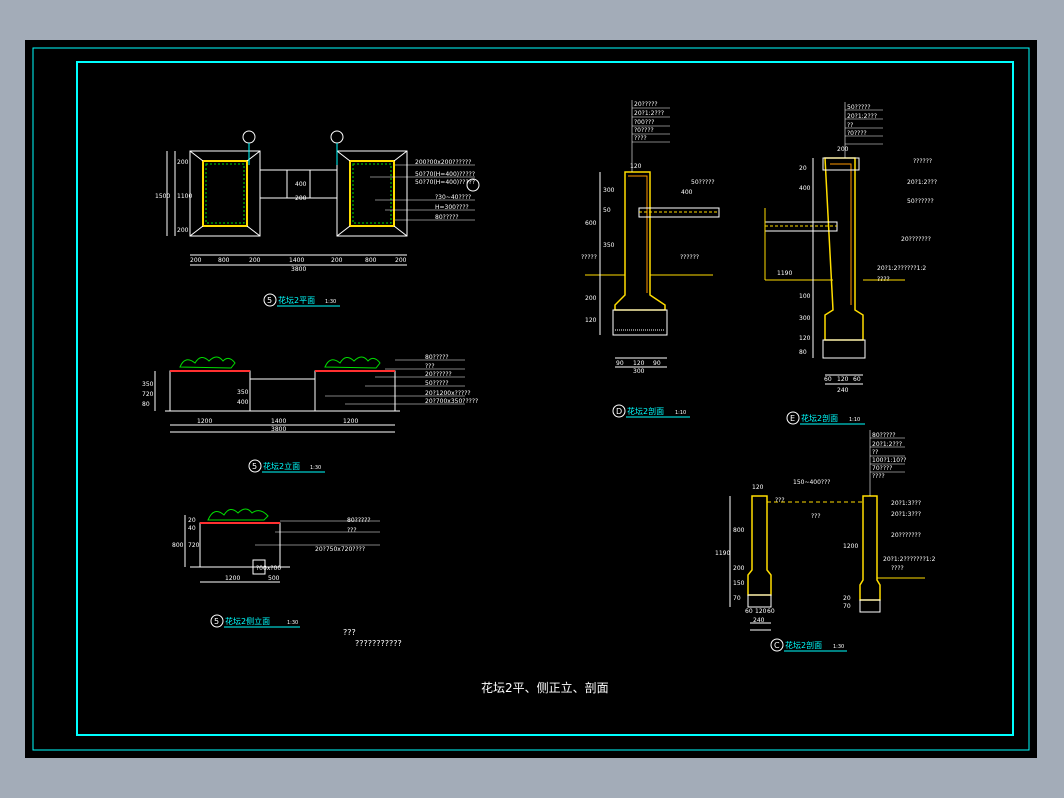 Image resolution: width=1064 pixels, height=798 pixels. What do you see at coordinates (906, 514) in the screenshot?
I see `sc-label-4: 20?1:3???` at bounding box center [906, 514].